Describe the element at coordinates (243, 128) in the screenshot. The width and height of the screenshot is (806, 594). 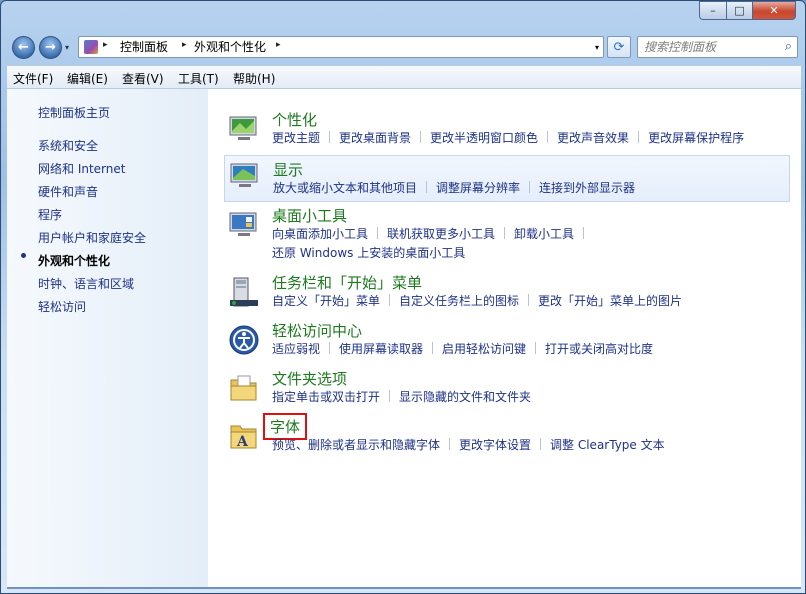
I see `personalization-icon` at that location.